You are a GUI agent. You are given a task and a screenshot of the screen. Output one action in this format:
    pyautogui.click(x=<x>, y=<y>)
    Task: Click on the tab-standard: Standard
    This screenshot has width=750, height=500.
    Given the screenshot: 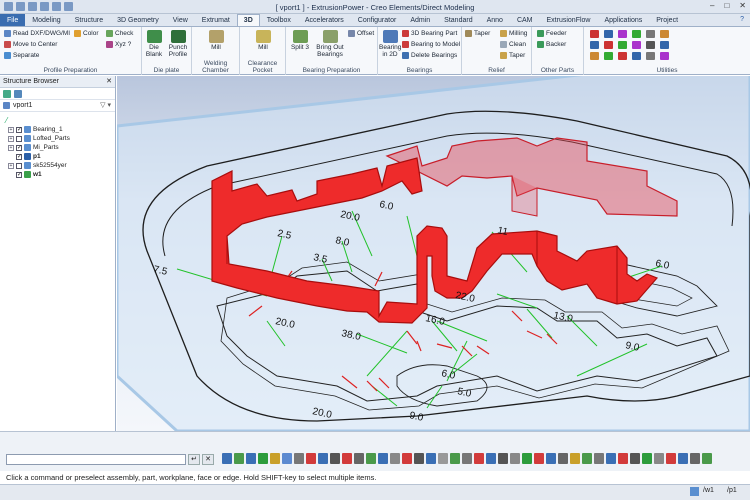 What is the action you would take?
    pyautogui.click(x=458, y=20)
    